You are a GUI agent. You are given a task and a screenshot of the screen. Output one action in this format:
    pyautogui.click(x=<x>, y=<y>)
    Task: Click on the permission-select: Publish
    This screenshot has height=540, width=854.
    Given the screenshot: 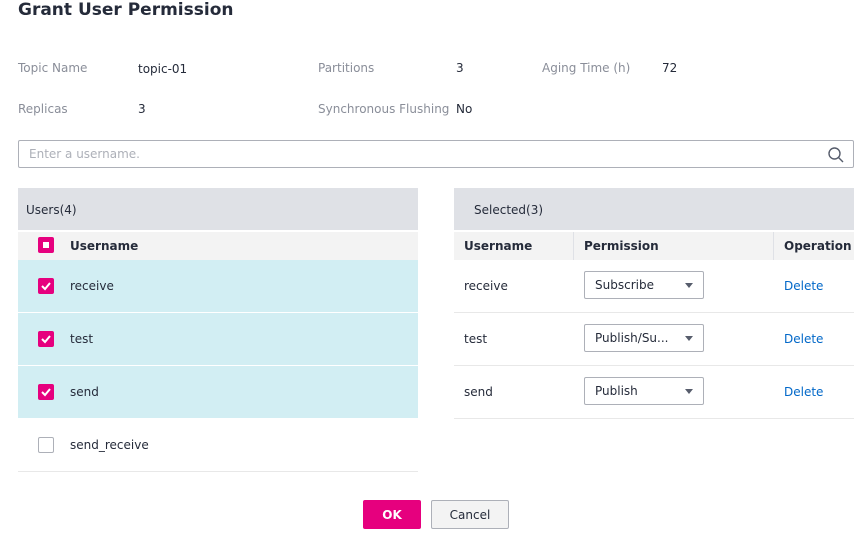 What is the action you would take?
    pyautogui.click(x=644, y=391)
    